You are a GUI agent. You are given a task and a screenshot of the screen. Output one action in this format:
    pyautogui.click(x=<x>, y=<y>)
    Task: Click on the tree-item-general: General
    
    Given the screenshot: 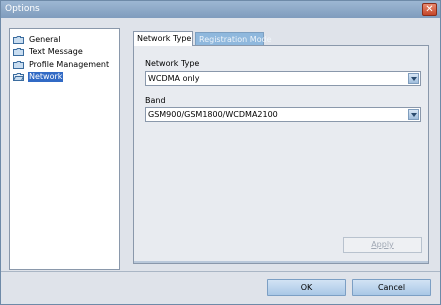 What is the action you would take?
    pyautogui.click(x=37, y=39)
    